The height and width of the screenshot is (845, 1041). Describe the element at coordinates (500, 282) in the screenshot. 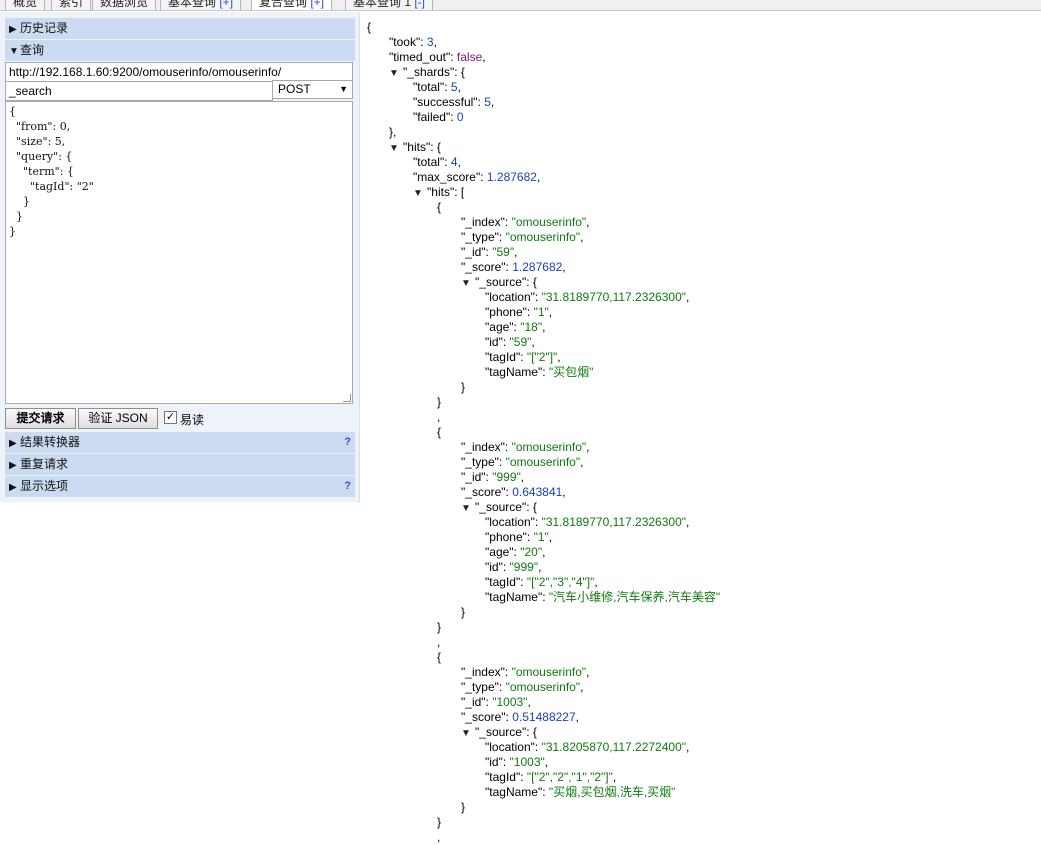

I see `json-key: _source` at that location.